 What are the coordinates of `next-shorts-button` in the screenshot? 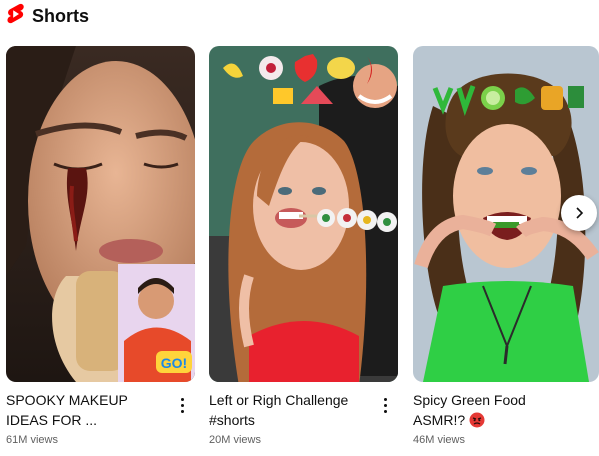 It's located at (579, 213).